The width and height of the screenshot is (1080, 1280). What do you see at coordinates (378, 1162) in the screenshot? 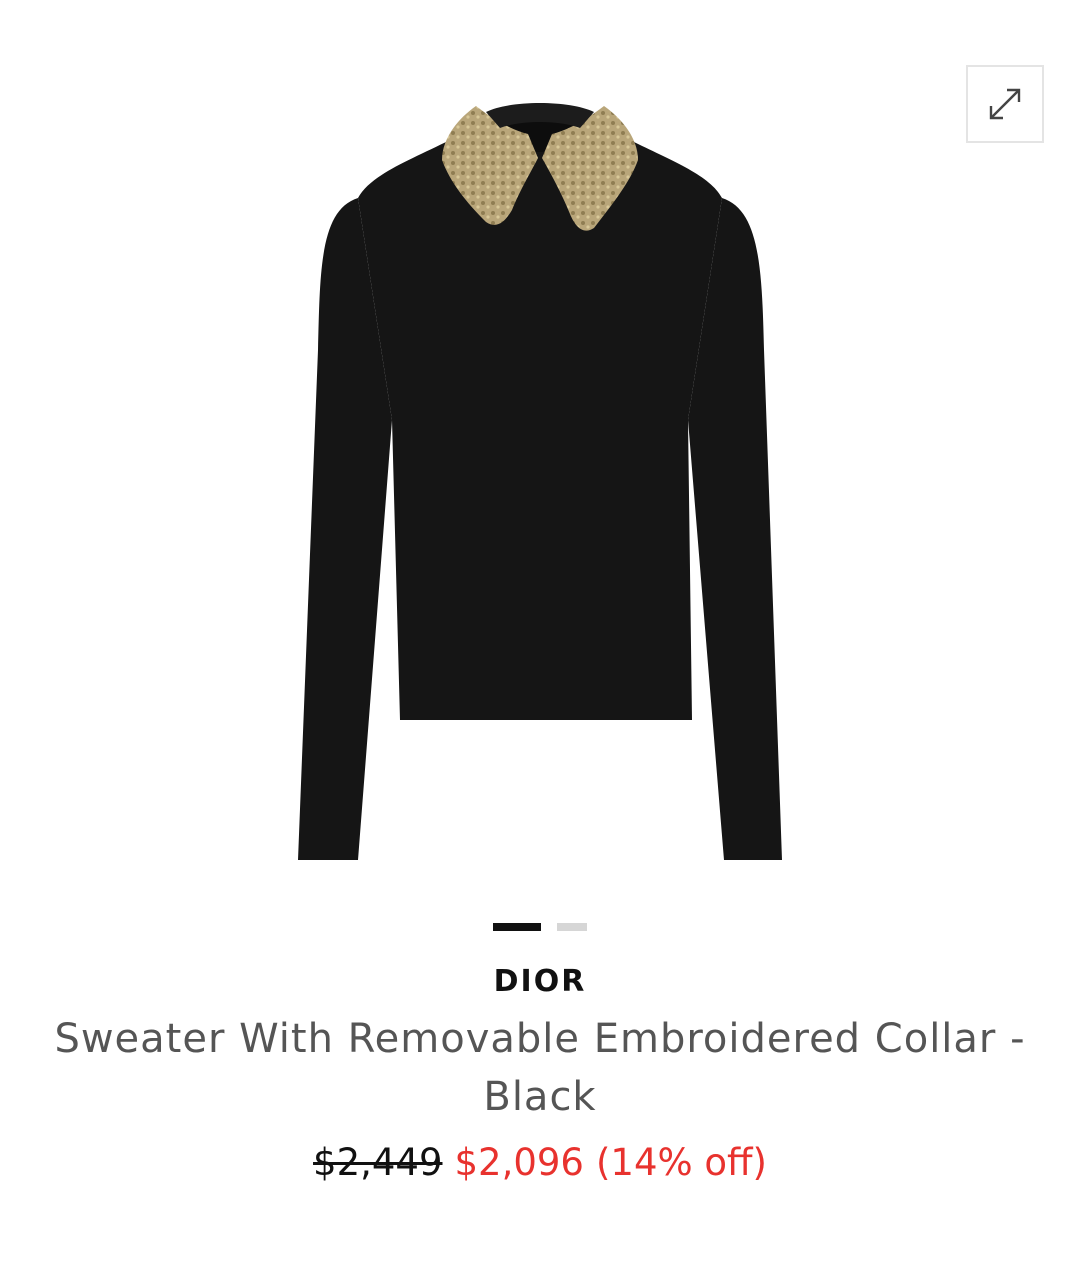
I see `original-price: $2,449` at bounding box center [378, 1162].